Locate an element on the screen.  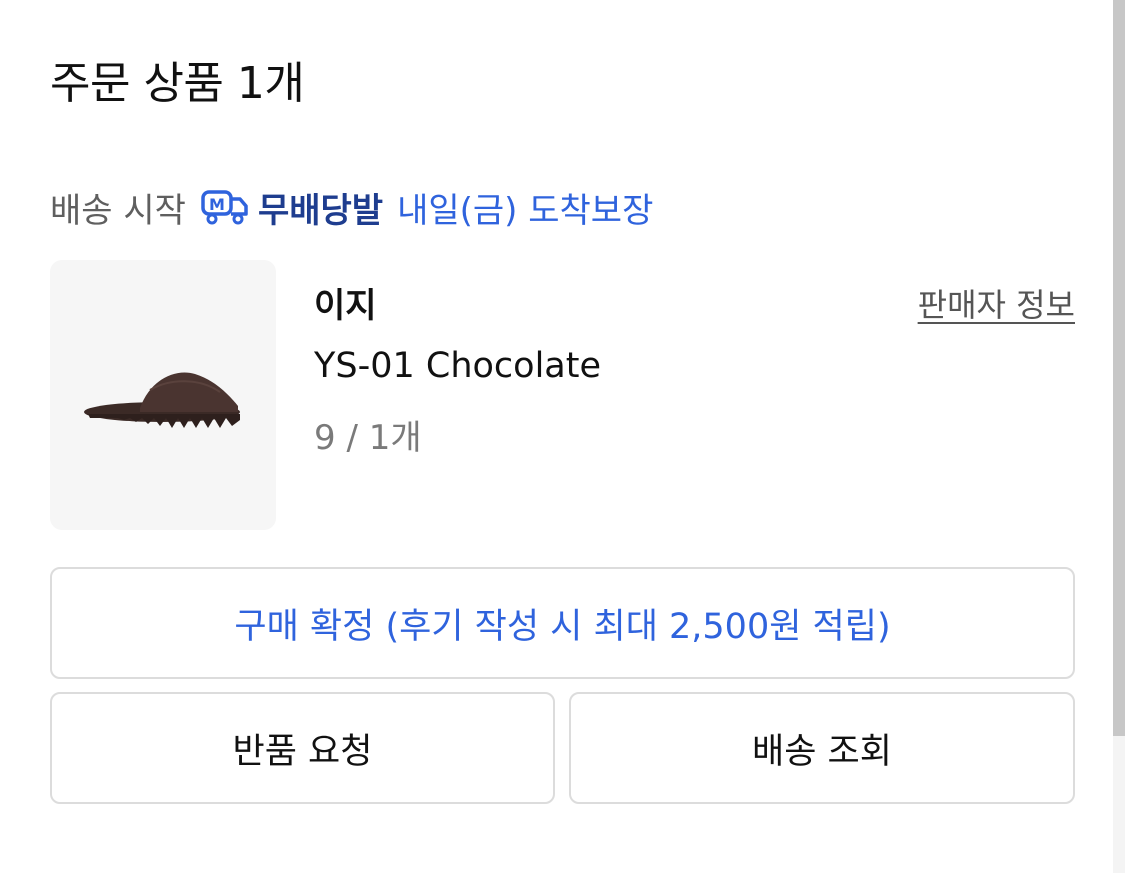
product-brand: 이지 is located at coordinates (345, 306).